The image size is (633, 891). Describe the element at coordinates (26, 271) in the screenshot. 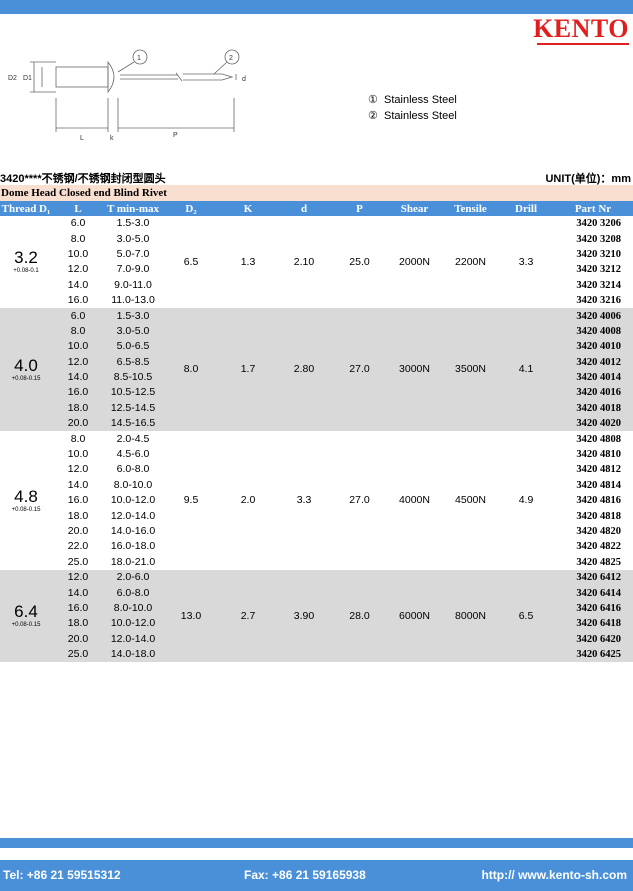

I see `thread-tolerance: +0.08-0.1` at that location.